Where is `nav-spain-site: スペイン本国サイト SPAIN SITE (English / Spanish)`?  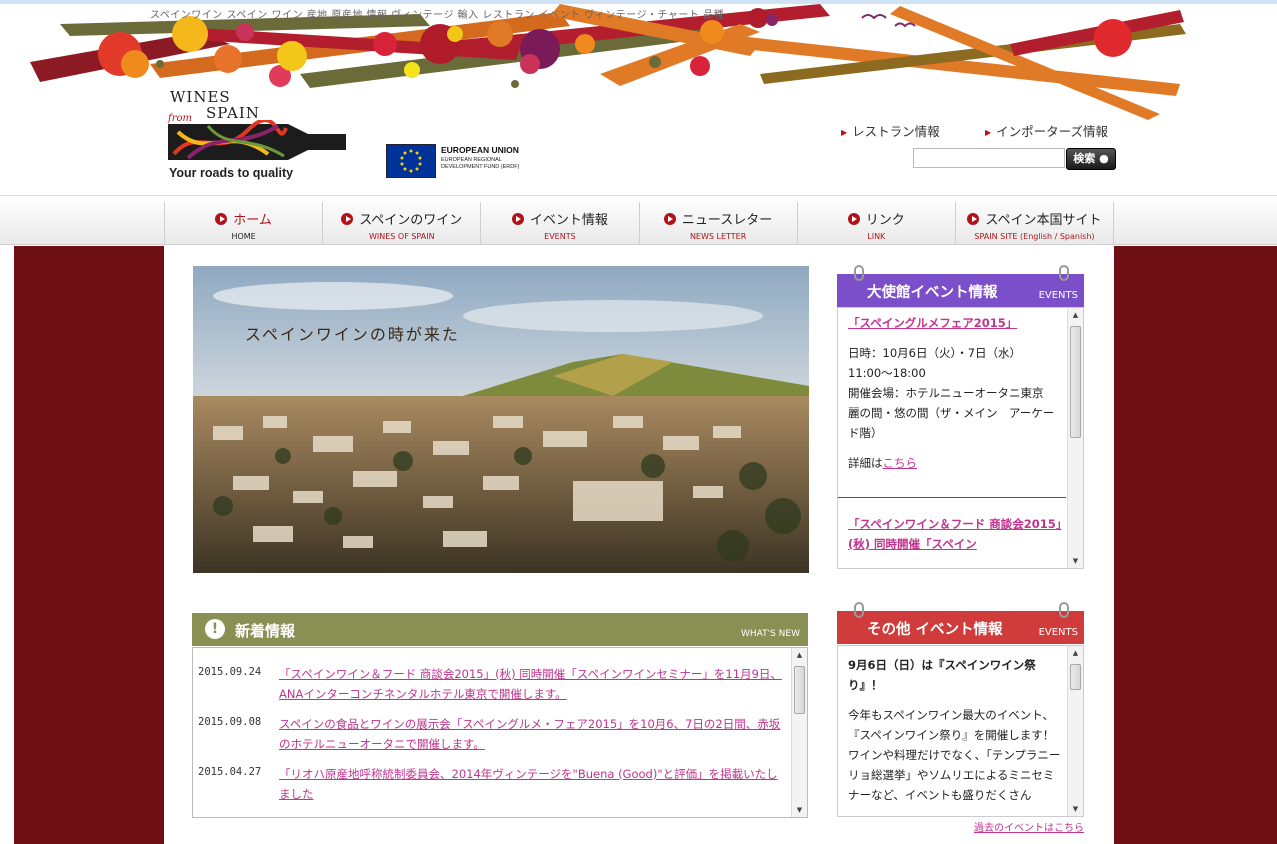
nav-spain-site: スペイン本国サイト SPAIN SITE (English / Spanish) is located at coordinates (1034, 223).